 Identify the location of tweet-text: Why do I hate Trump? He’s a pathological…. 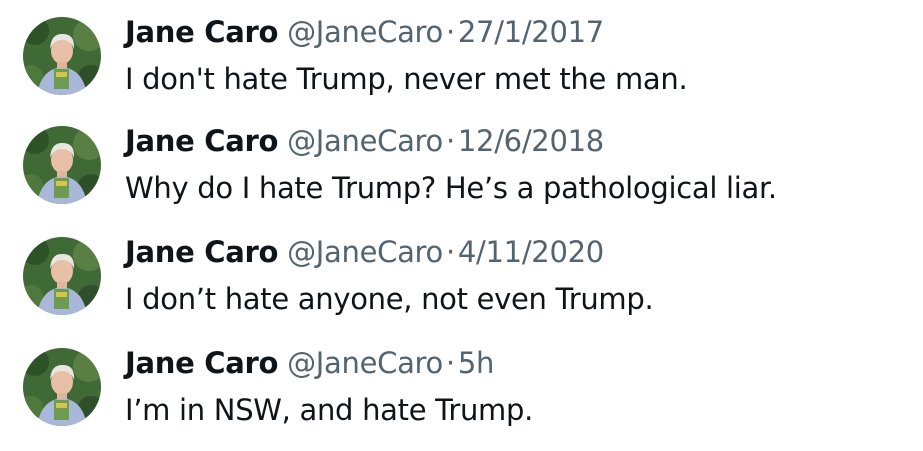
(451, 188).